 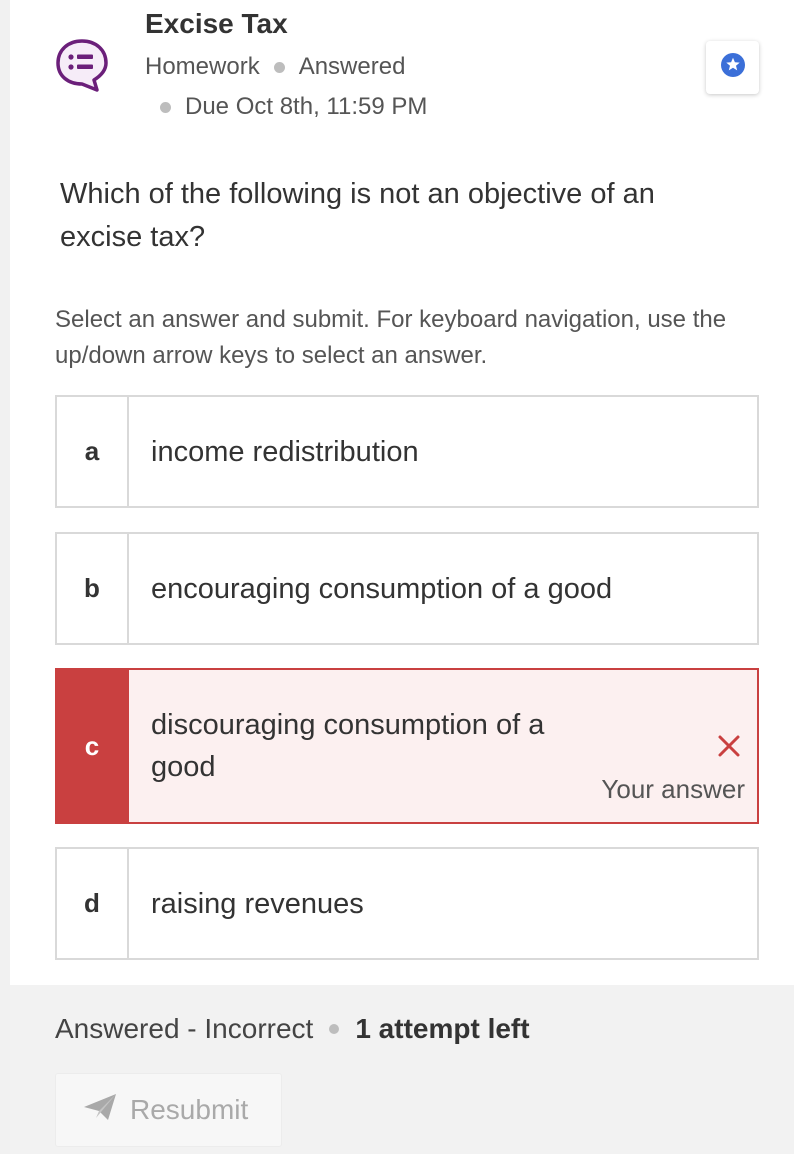 I want to click on option-text: encouraging consumption of a good, so click(x=382, y=588).